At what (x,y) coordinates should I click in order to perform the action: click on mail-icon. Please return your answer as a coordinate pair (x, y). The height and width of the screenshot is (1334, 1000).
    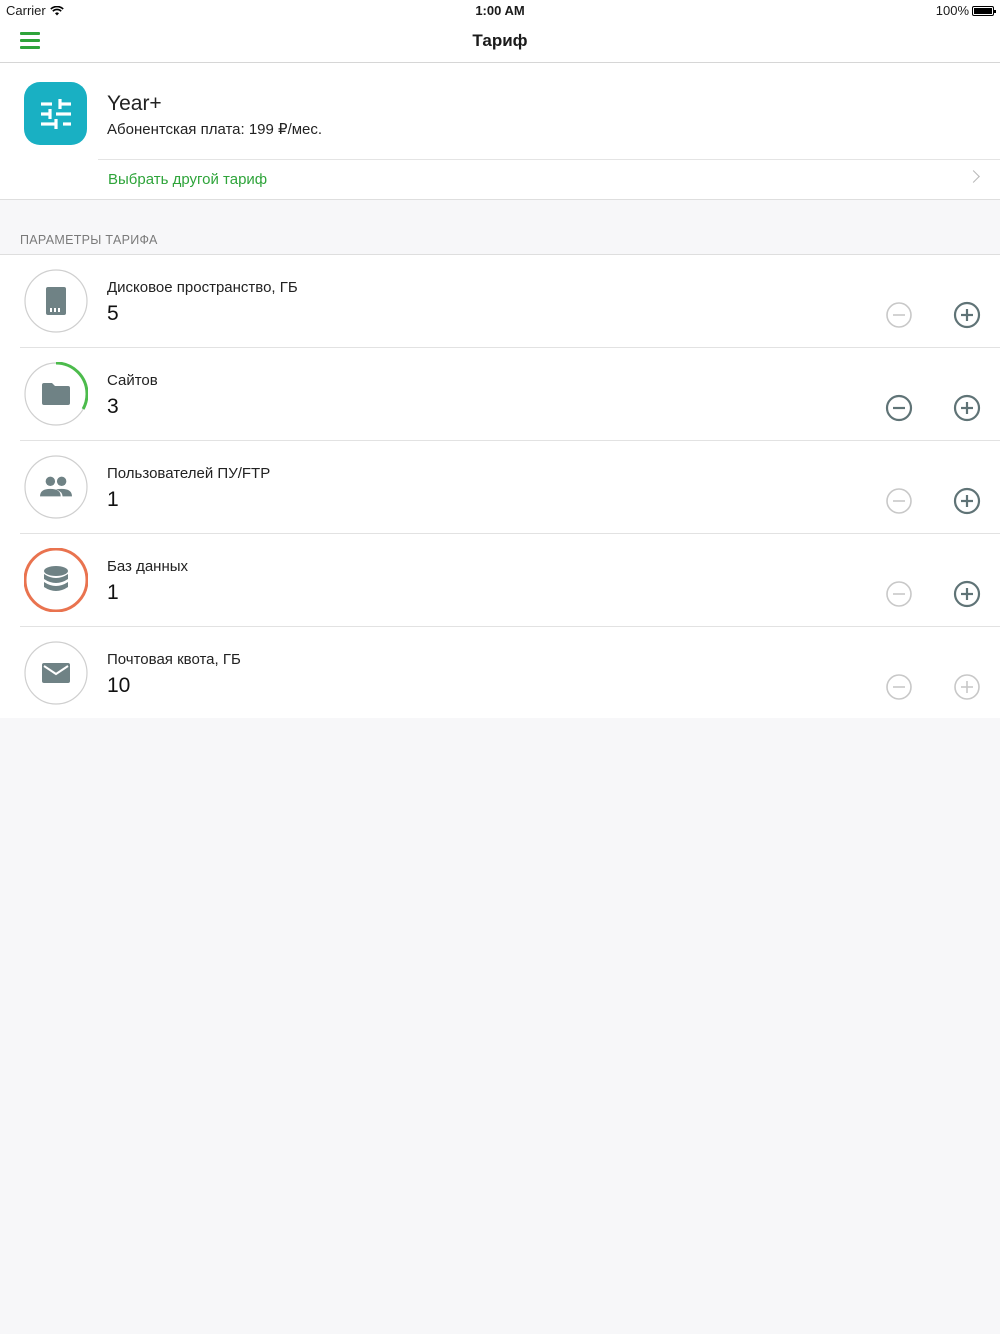
    Looking at the image, I should click on (56, 673).